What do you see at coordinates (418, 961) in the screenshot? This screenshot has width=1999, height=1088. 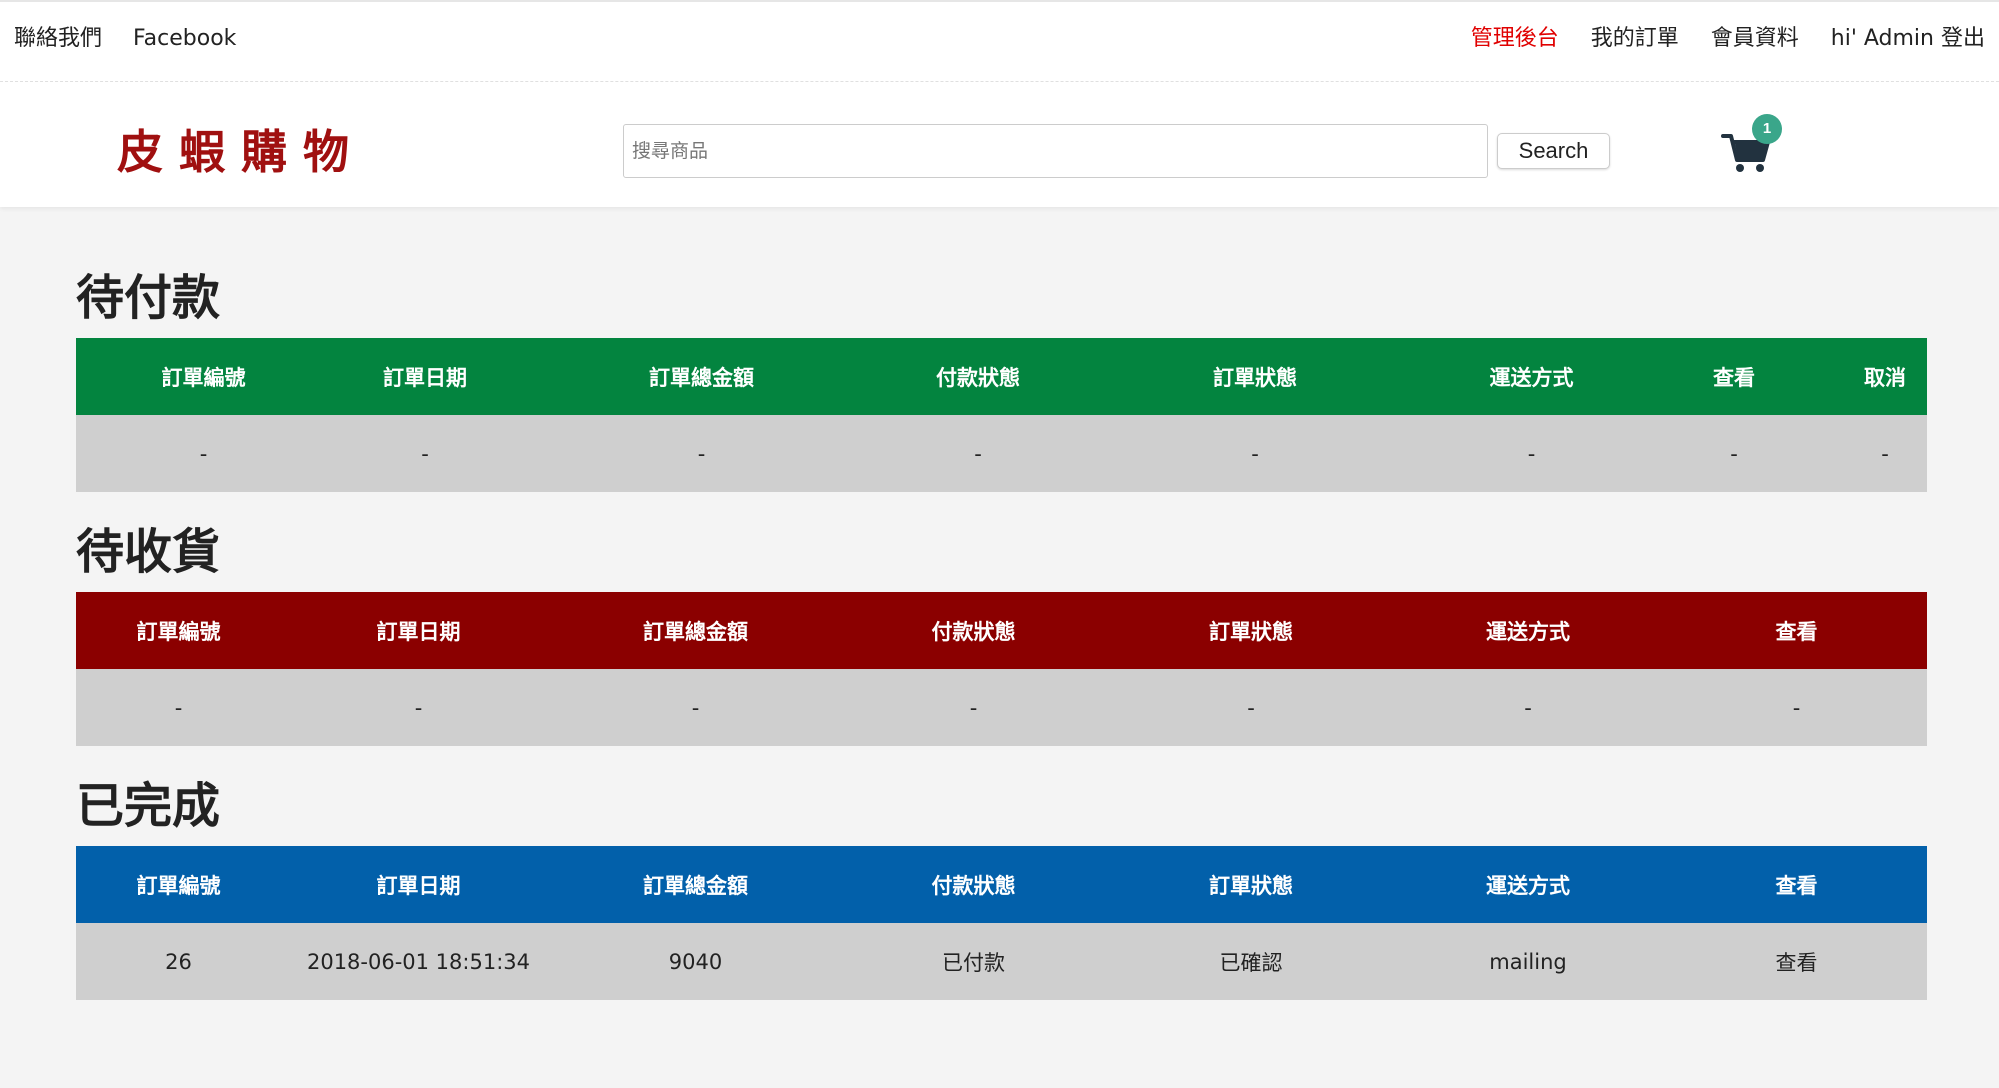 I see `order-date-cell: 2018-06-01 18:51:34` at bounding box center [418, 961].